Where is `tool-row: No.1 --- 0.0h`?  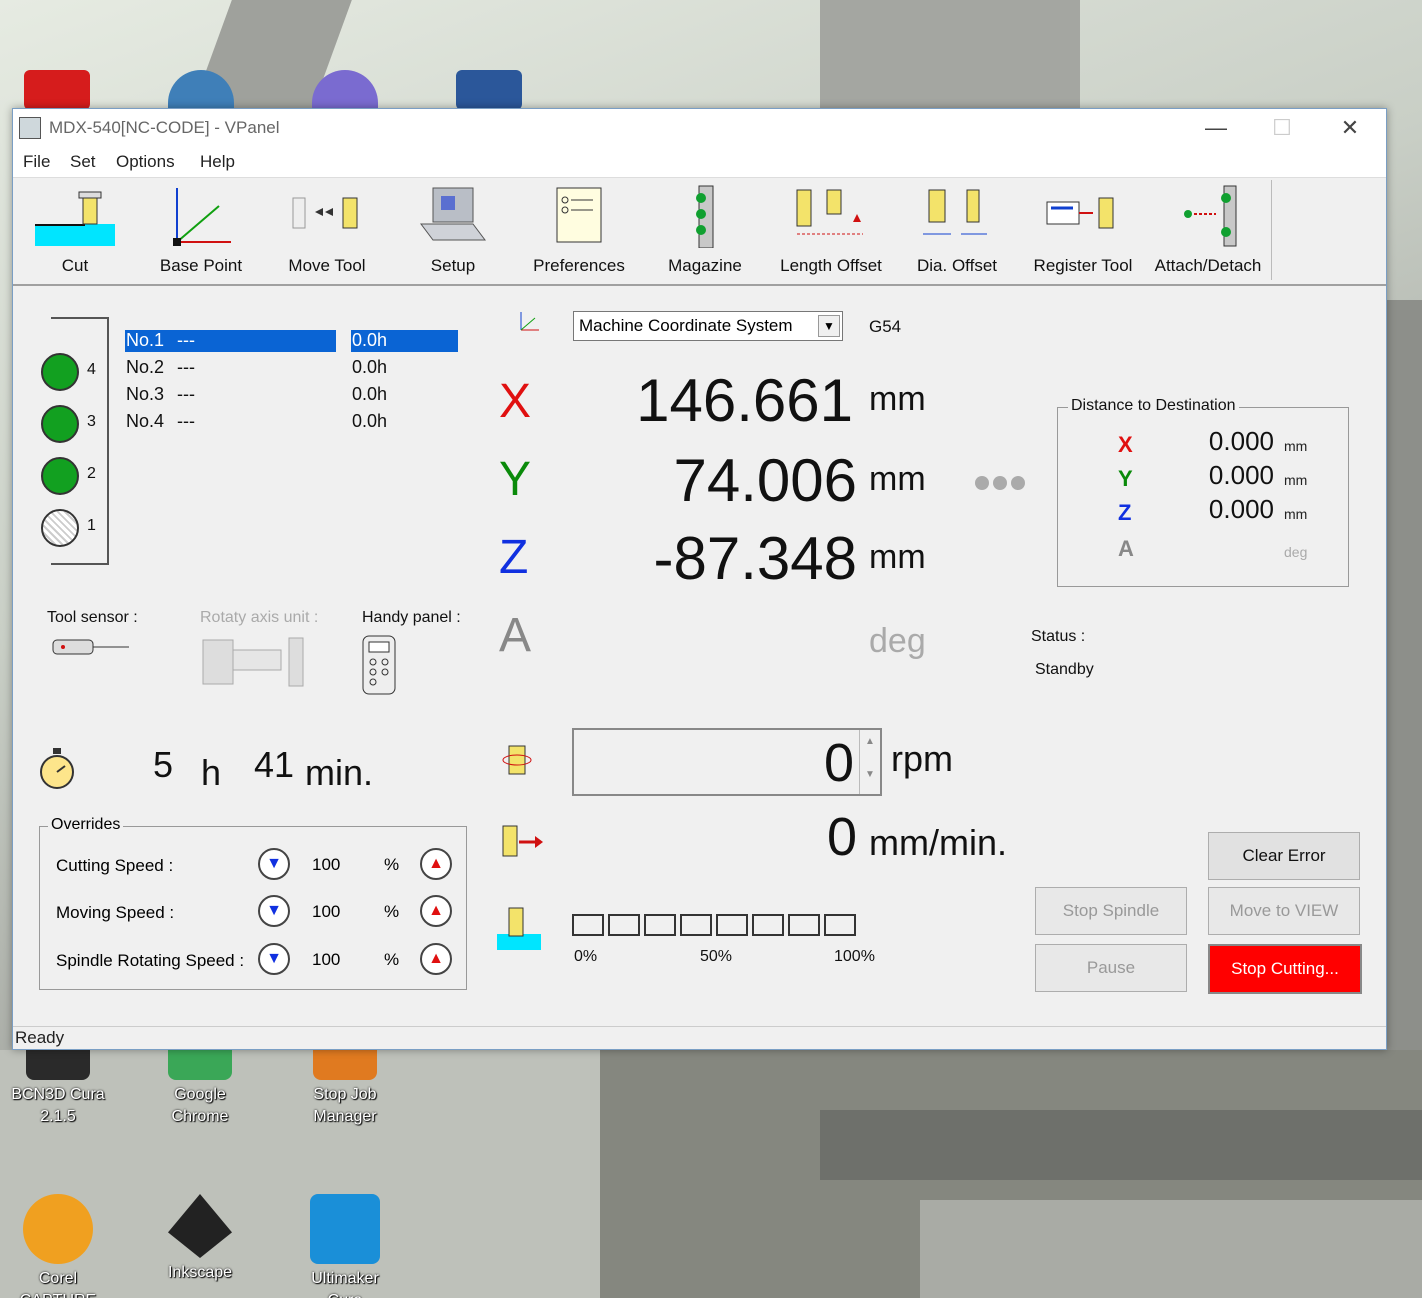 tool-row: No.1 --- 0.0h is located at coordinates (293, 341).